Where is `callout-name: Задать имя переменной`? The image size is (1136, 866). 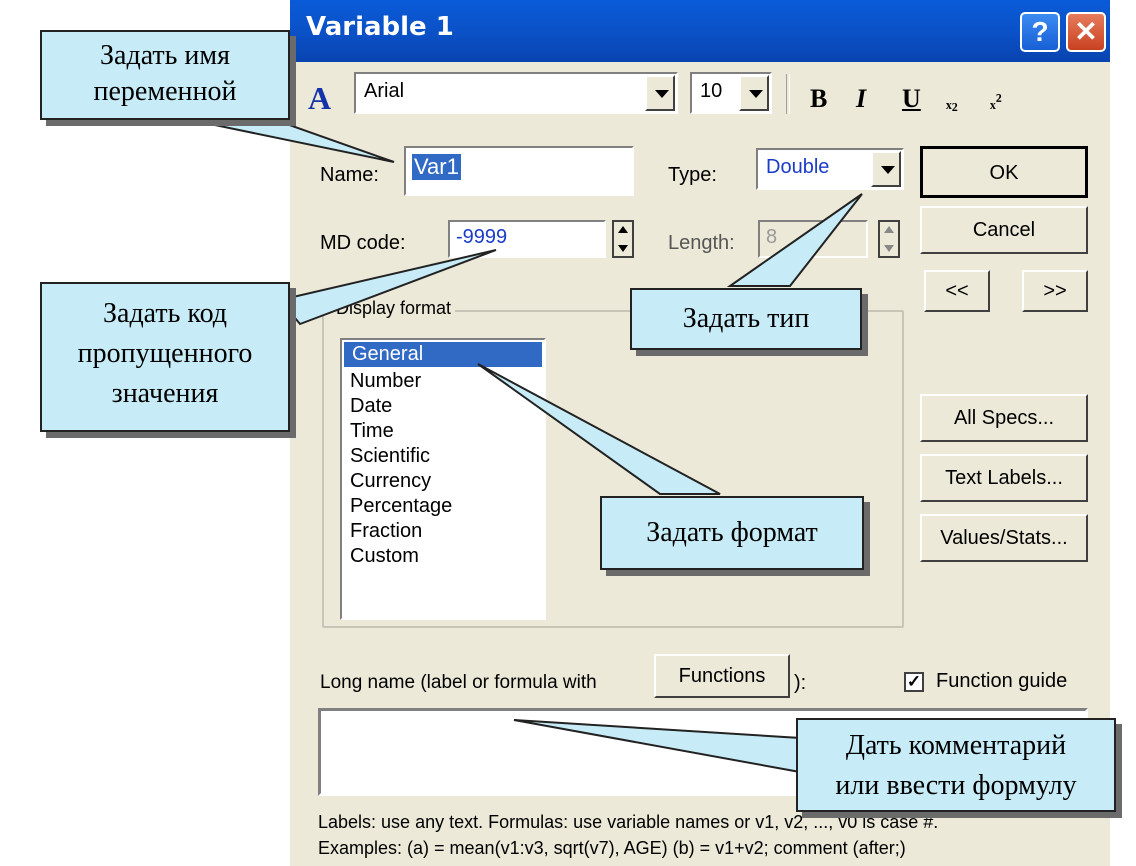 callout-name: Задать имя переменной is located at coordinates (165, 75).